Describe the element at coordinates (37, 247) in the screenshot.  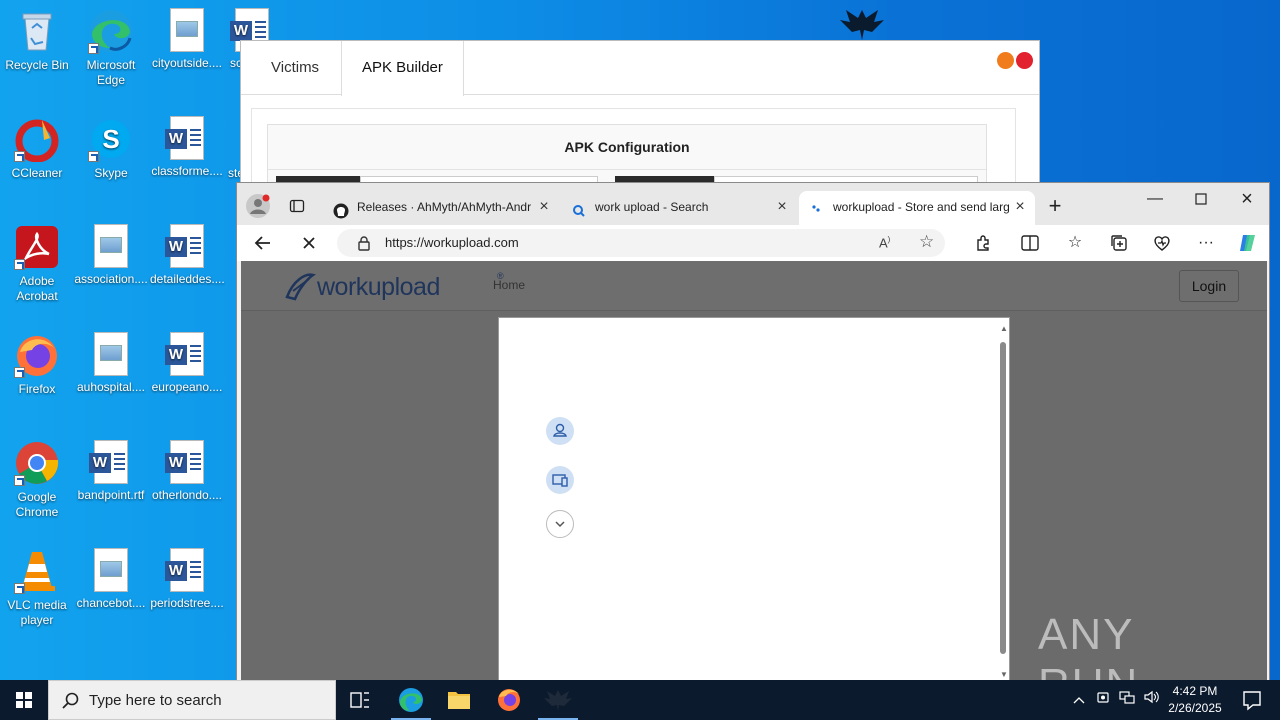
I see `adobe-acrobat-icon` at that location.